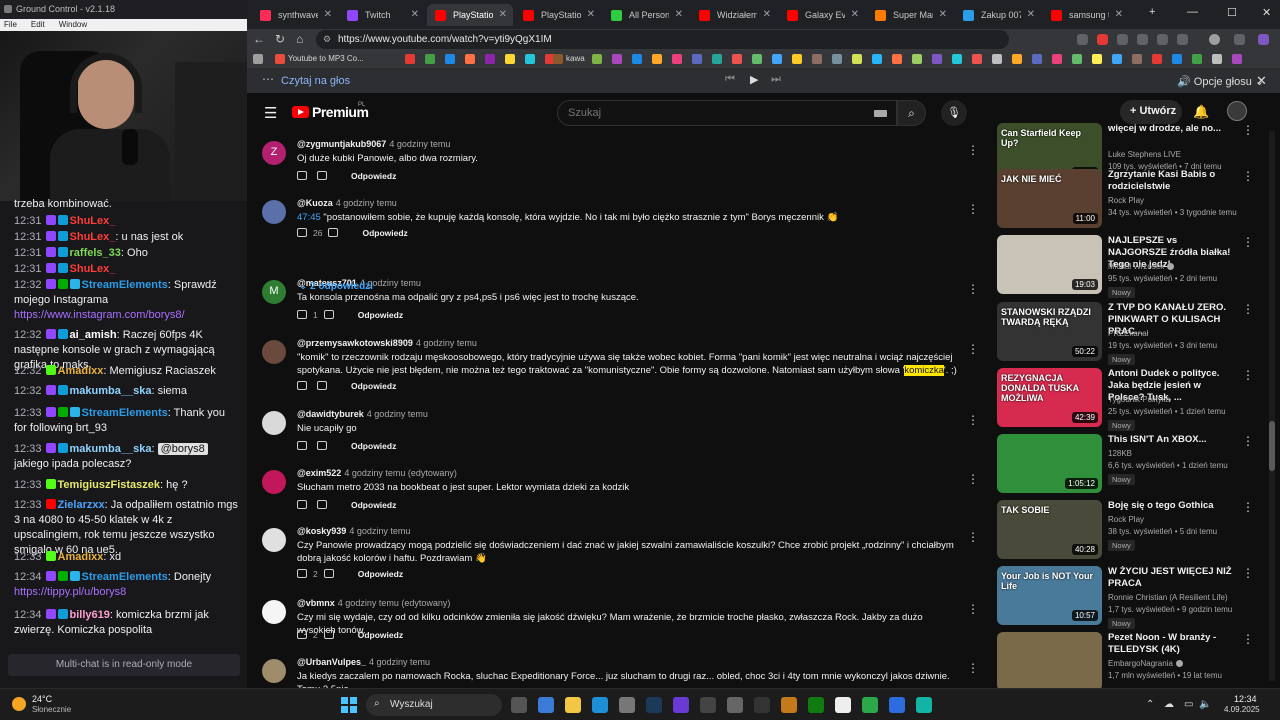  I want to click on video-thumbnail: Your Job is NOT Your Life 10:57, so click(1049, 595).